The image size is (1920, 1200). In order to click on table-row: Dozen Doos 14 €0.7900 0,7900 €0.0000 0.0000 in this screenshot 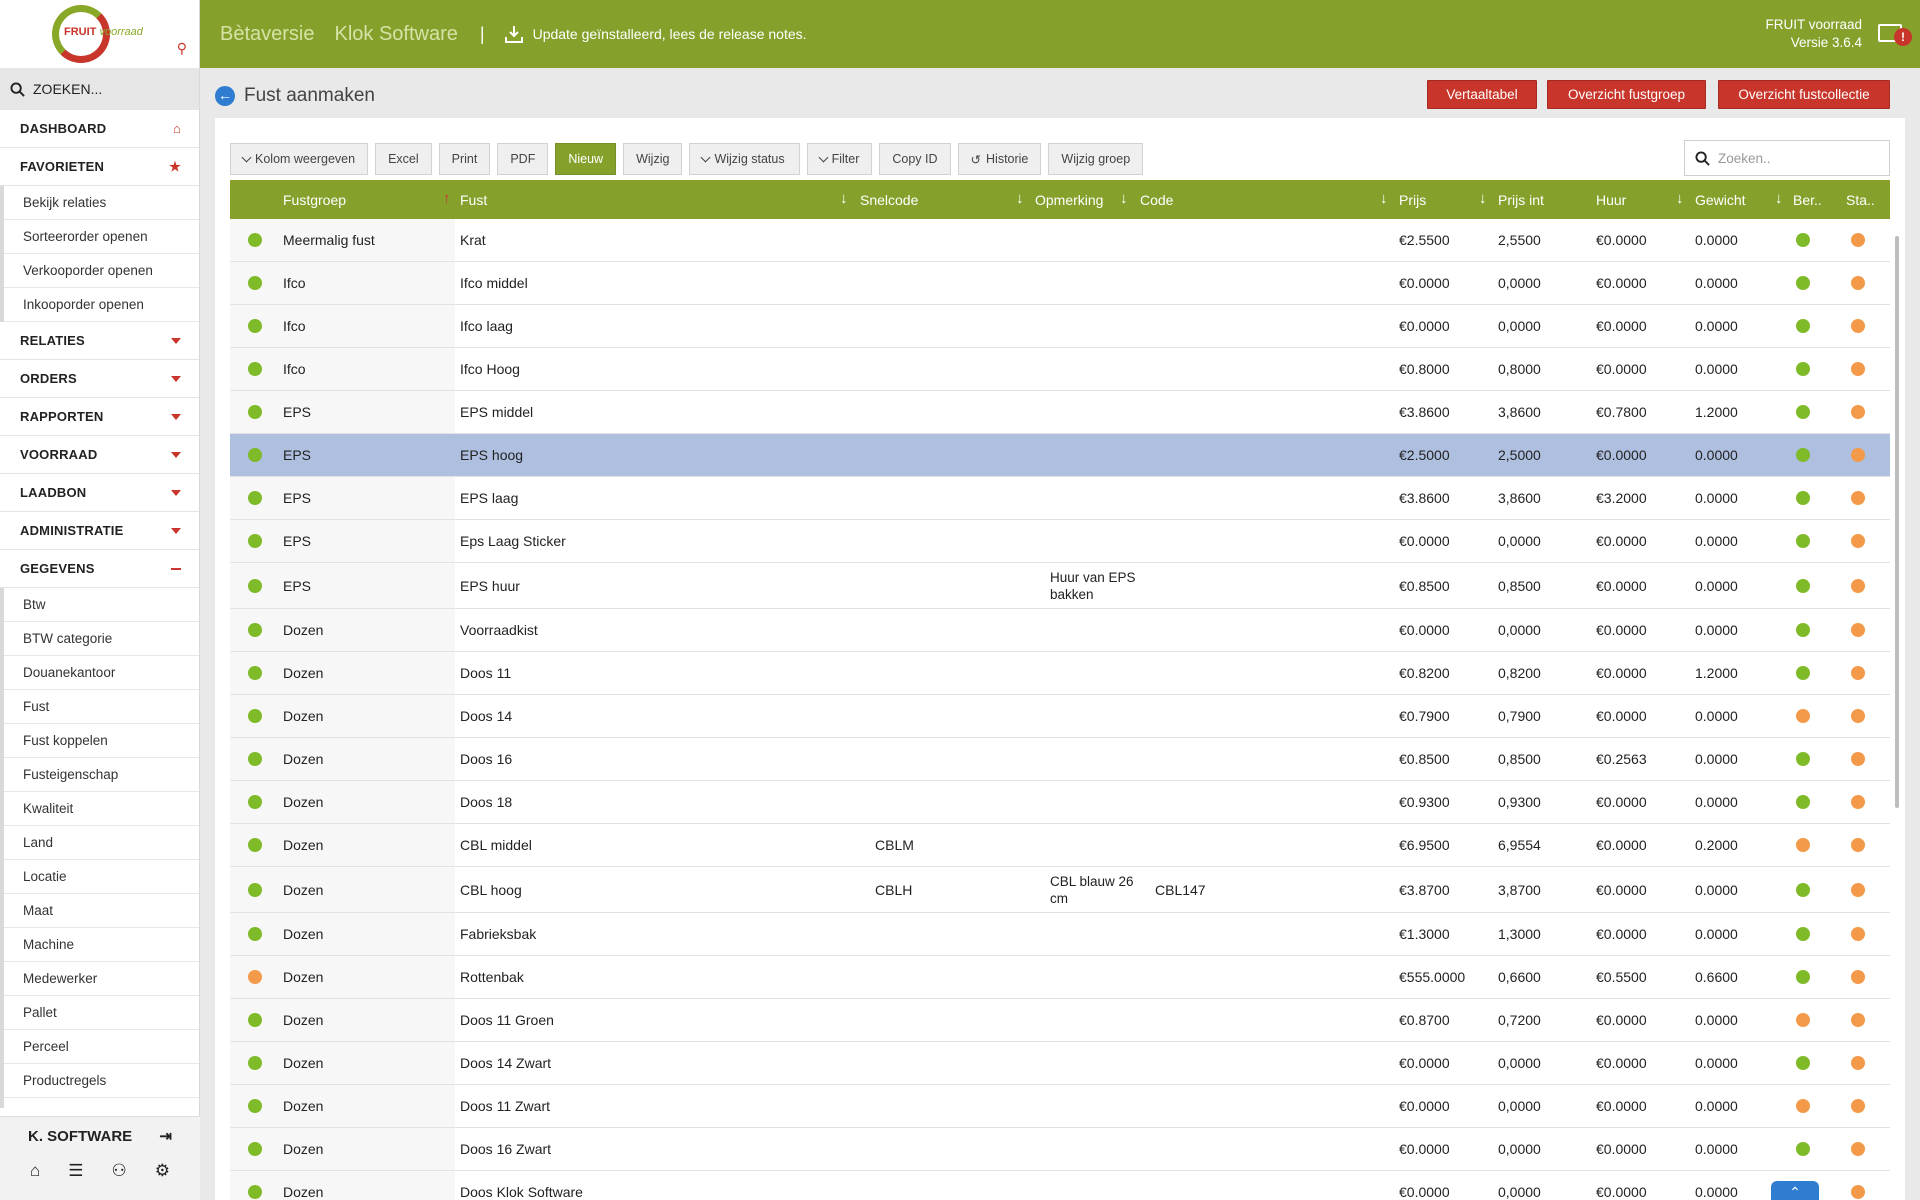, I will do `click(1060, 716)`.